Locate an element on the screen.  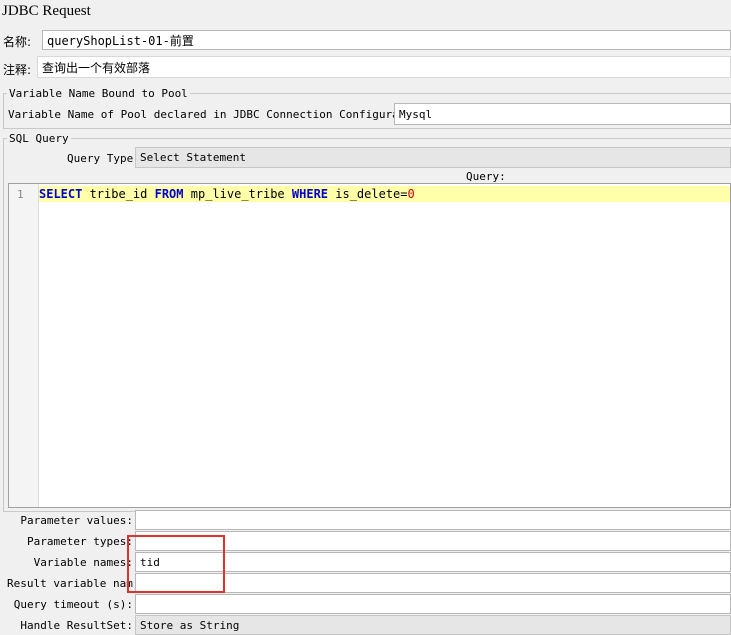
comment-input: 查询出一个有效部落 is located at coordinates (384, 67).